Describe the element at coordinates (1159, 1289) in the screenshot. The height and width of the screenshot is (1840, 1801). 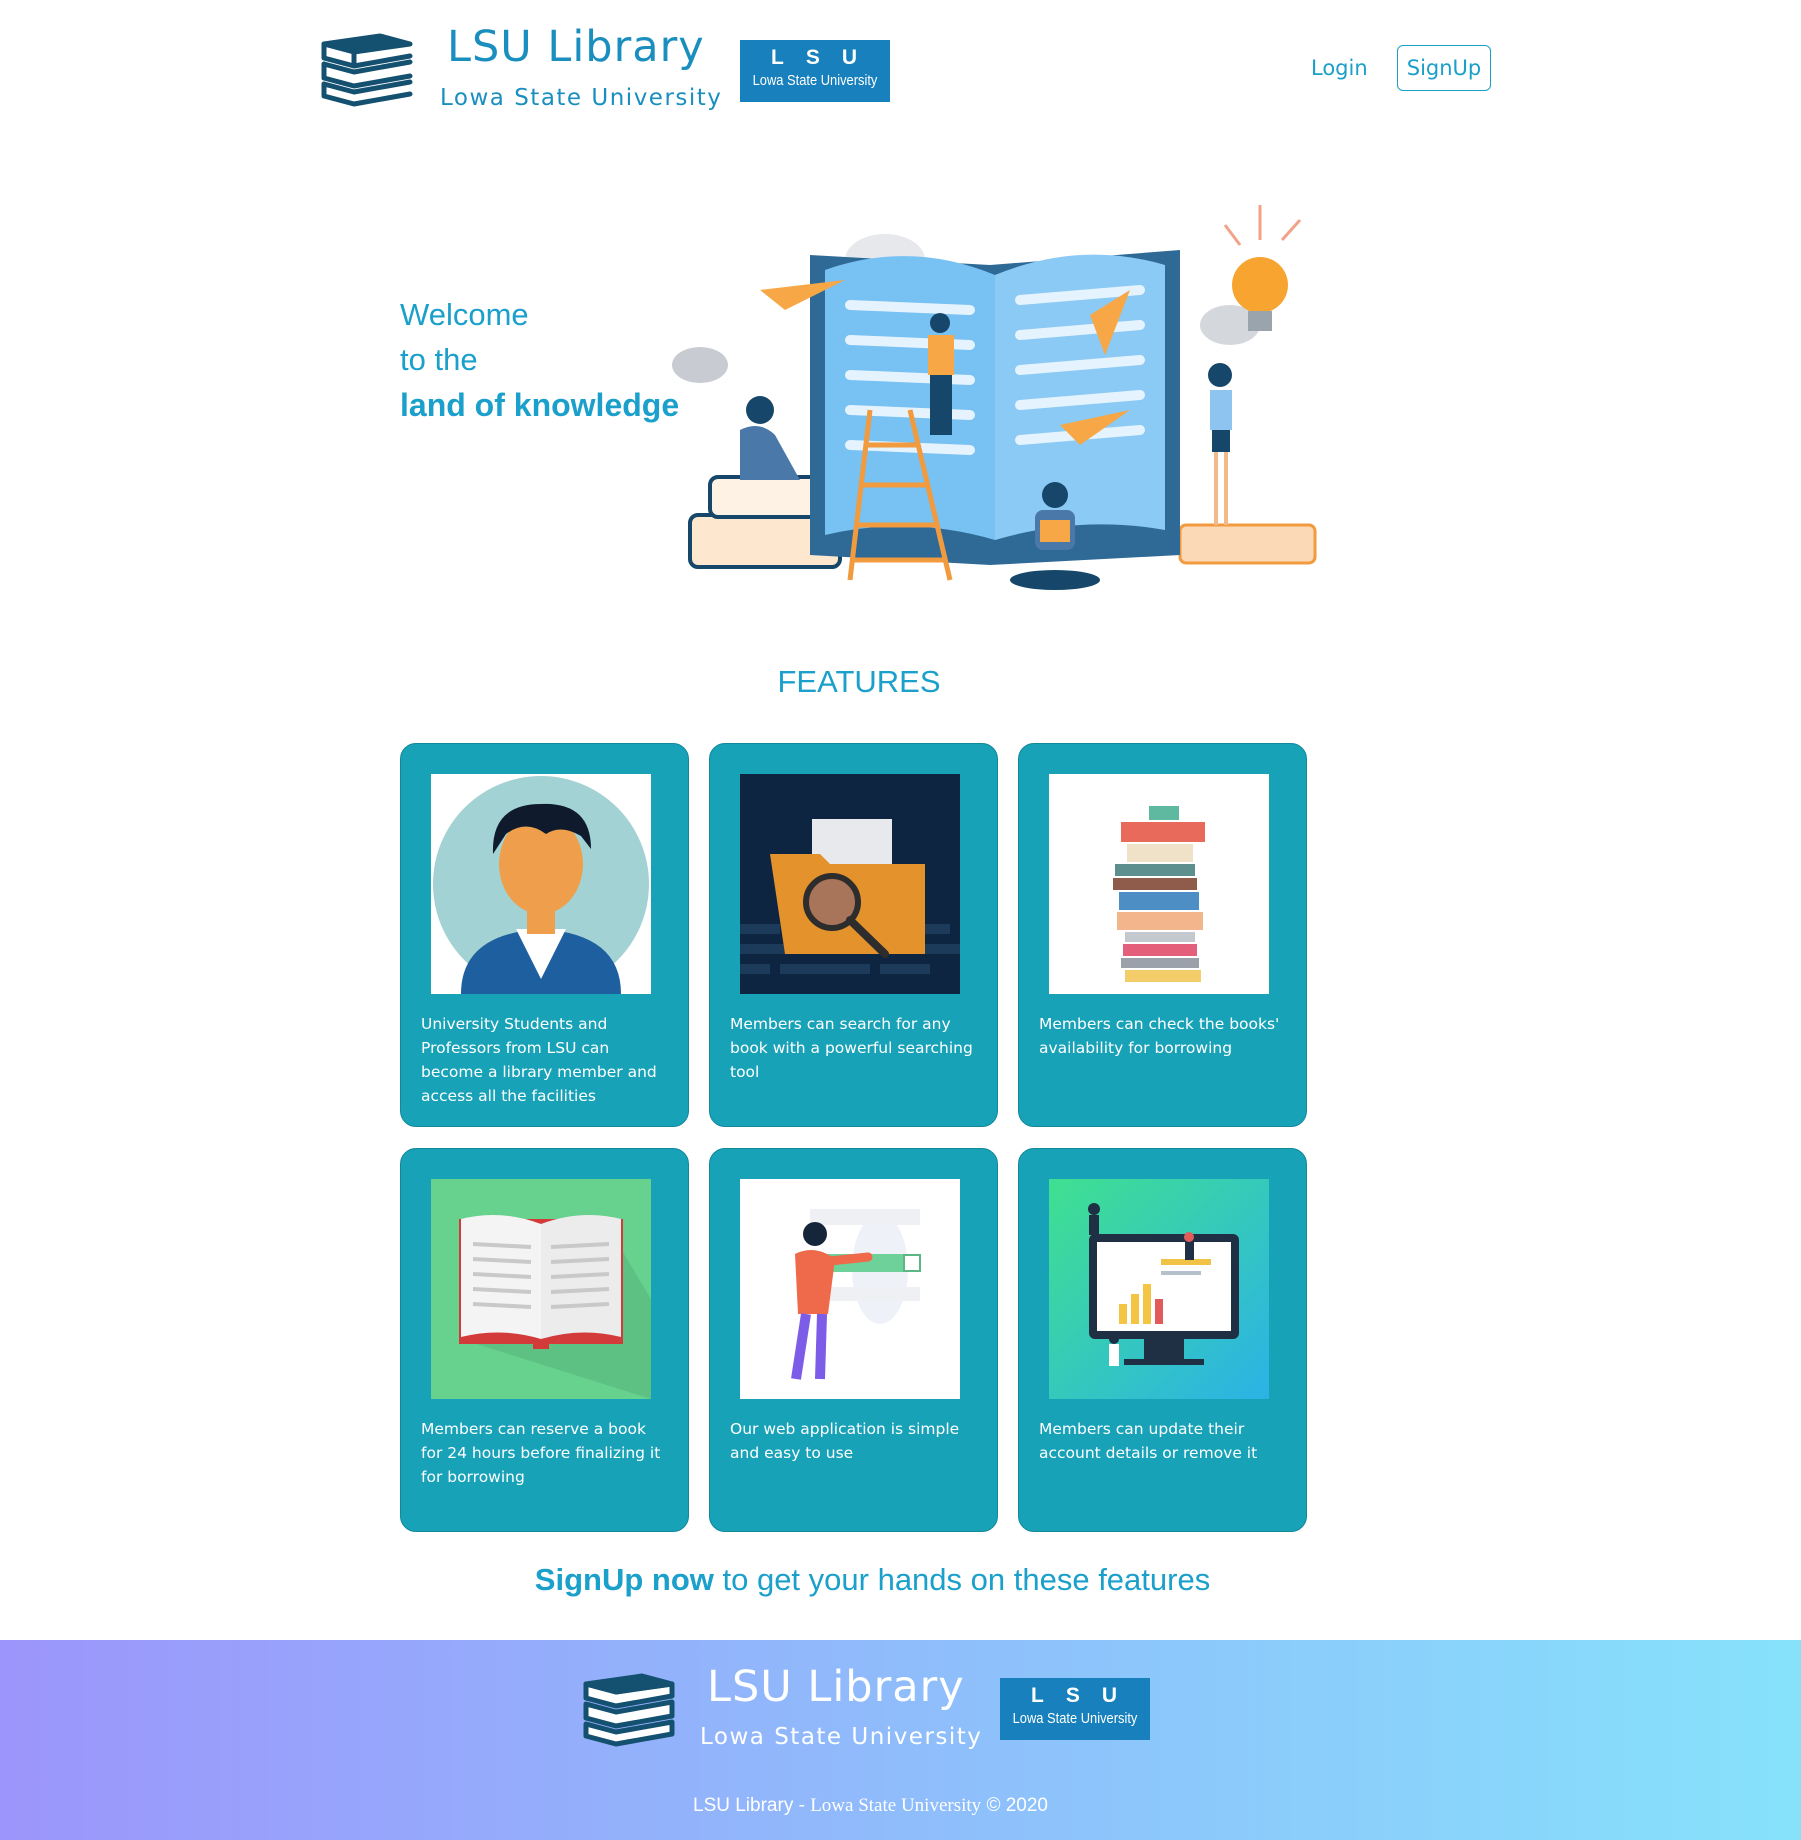
I see `account-dashboard-icon` at that location.